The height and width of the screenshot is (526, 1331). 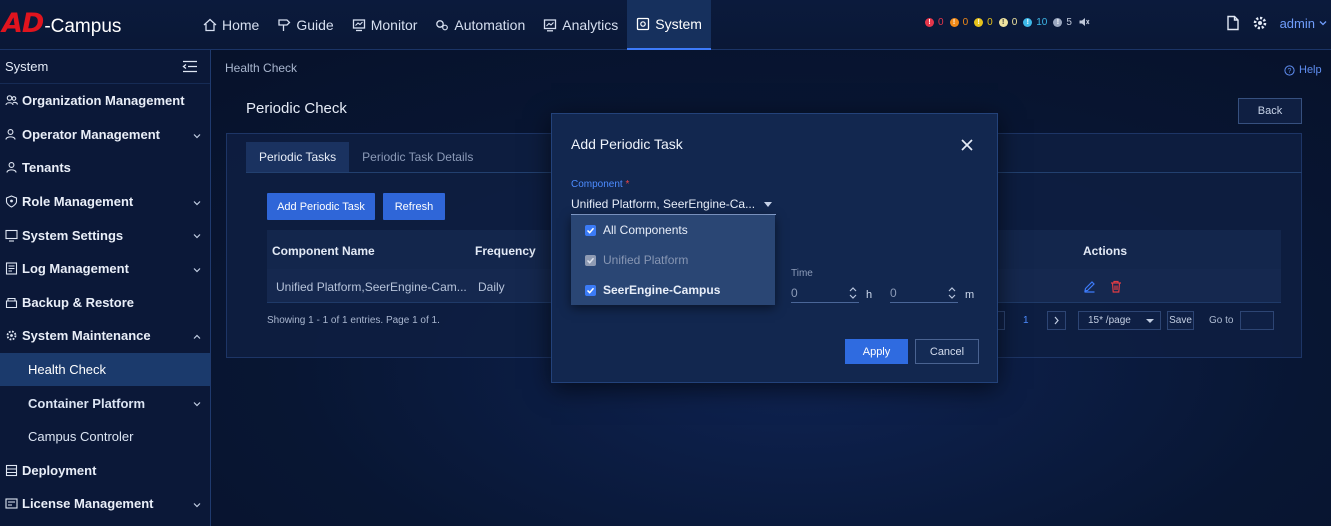 I want to click on sidebar-item-maintenance: System Maintenance, so click(x=105, y=336).